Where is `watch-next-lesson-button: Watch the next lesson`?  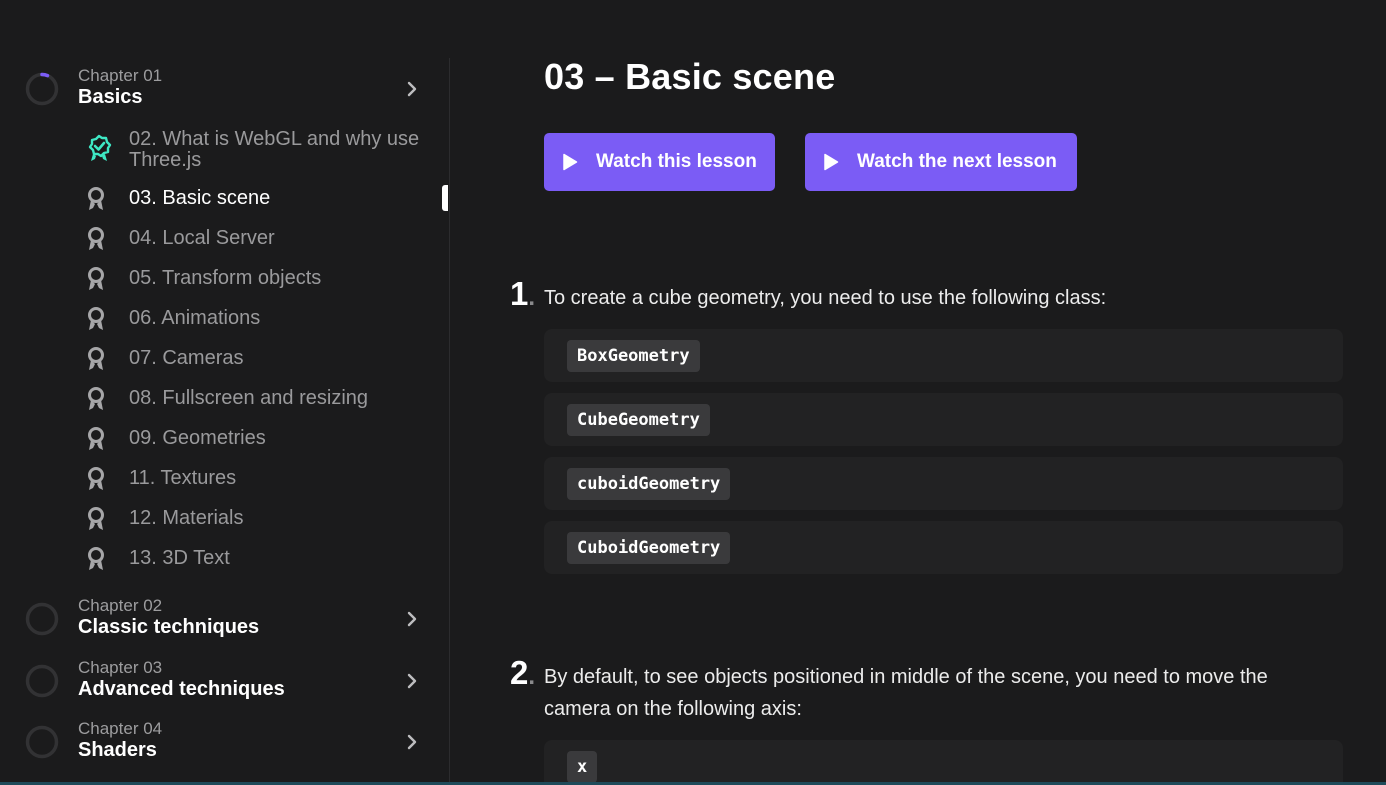 watch-next-lesson-button: Watch the next lesson is located at coordinates (941, 162).